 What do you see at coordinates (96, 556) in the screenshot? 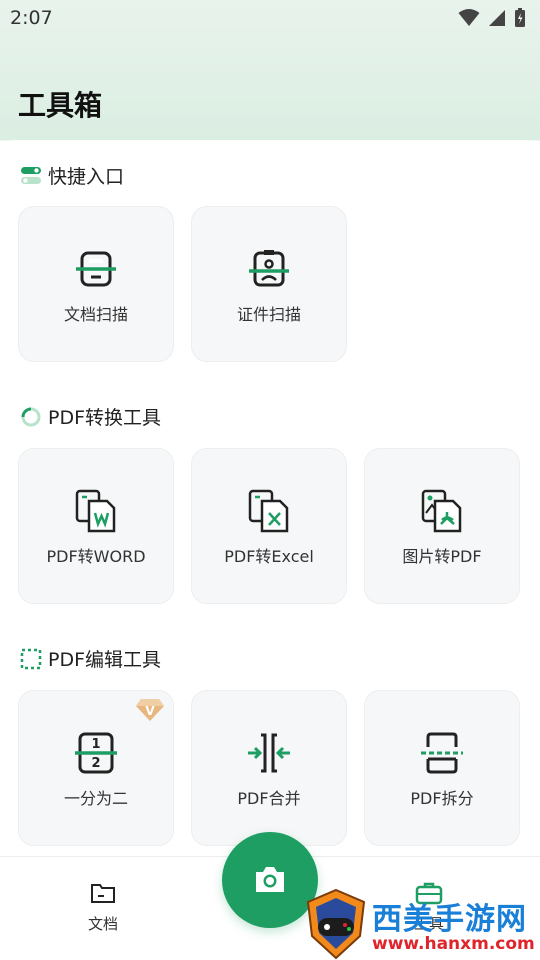
I see `tool-label: PDF转WORD` at bounding box center [96, 556].